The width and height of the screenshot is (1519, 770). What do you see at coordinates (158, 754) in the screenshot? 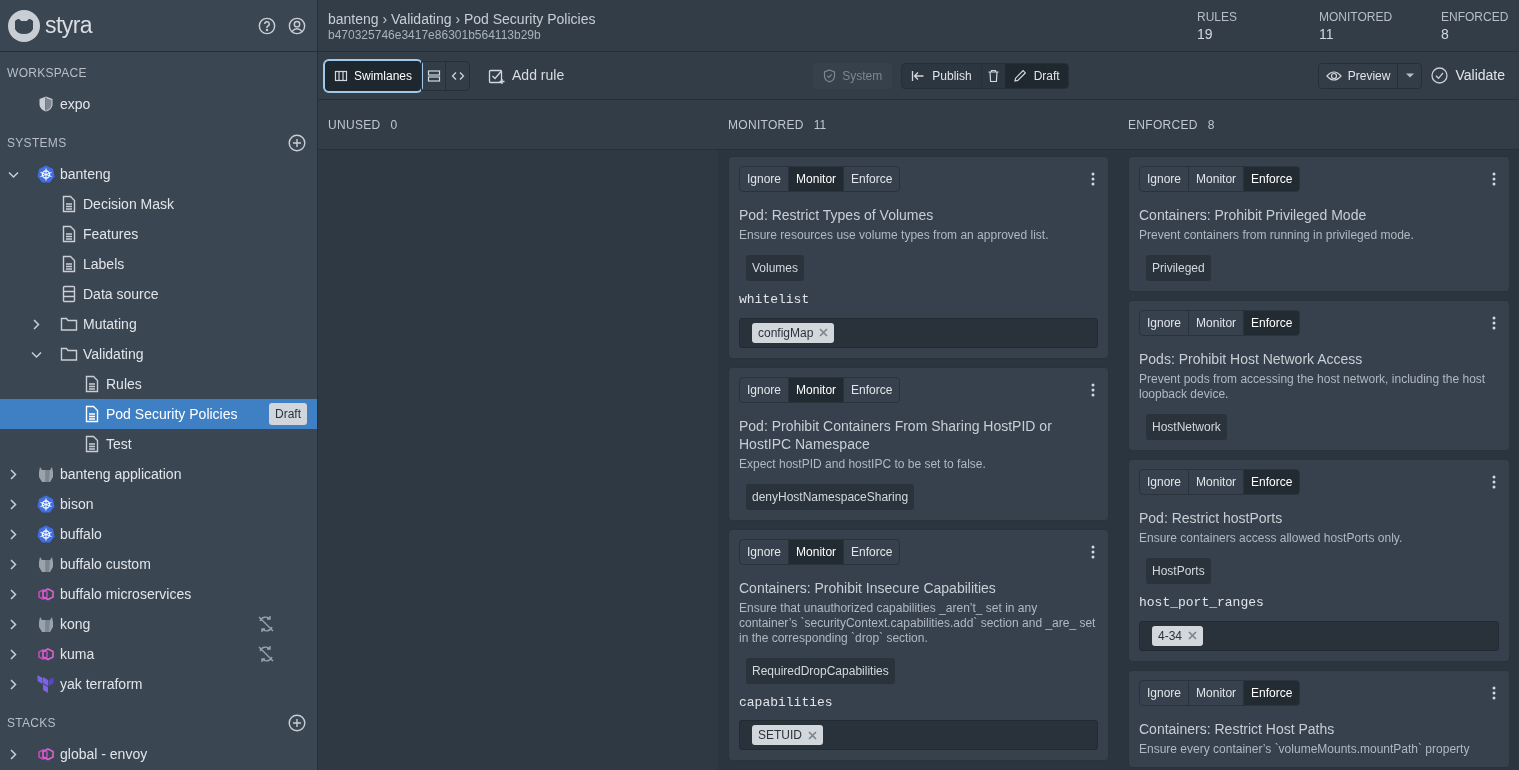
I see `tree-item: global - envoy` at bounding box center [158, 754].